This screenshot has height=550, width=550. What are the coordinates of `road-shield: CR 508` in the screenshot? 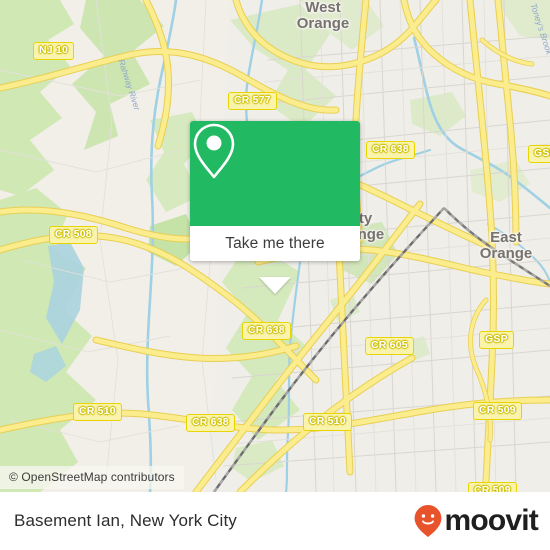 It's located at (73, 235).